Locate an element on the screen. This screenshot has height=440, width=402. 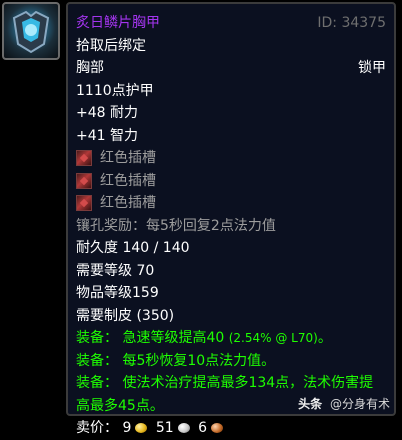
silver-coin-icon is located at coordinates (183, 428).